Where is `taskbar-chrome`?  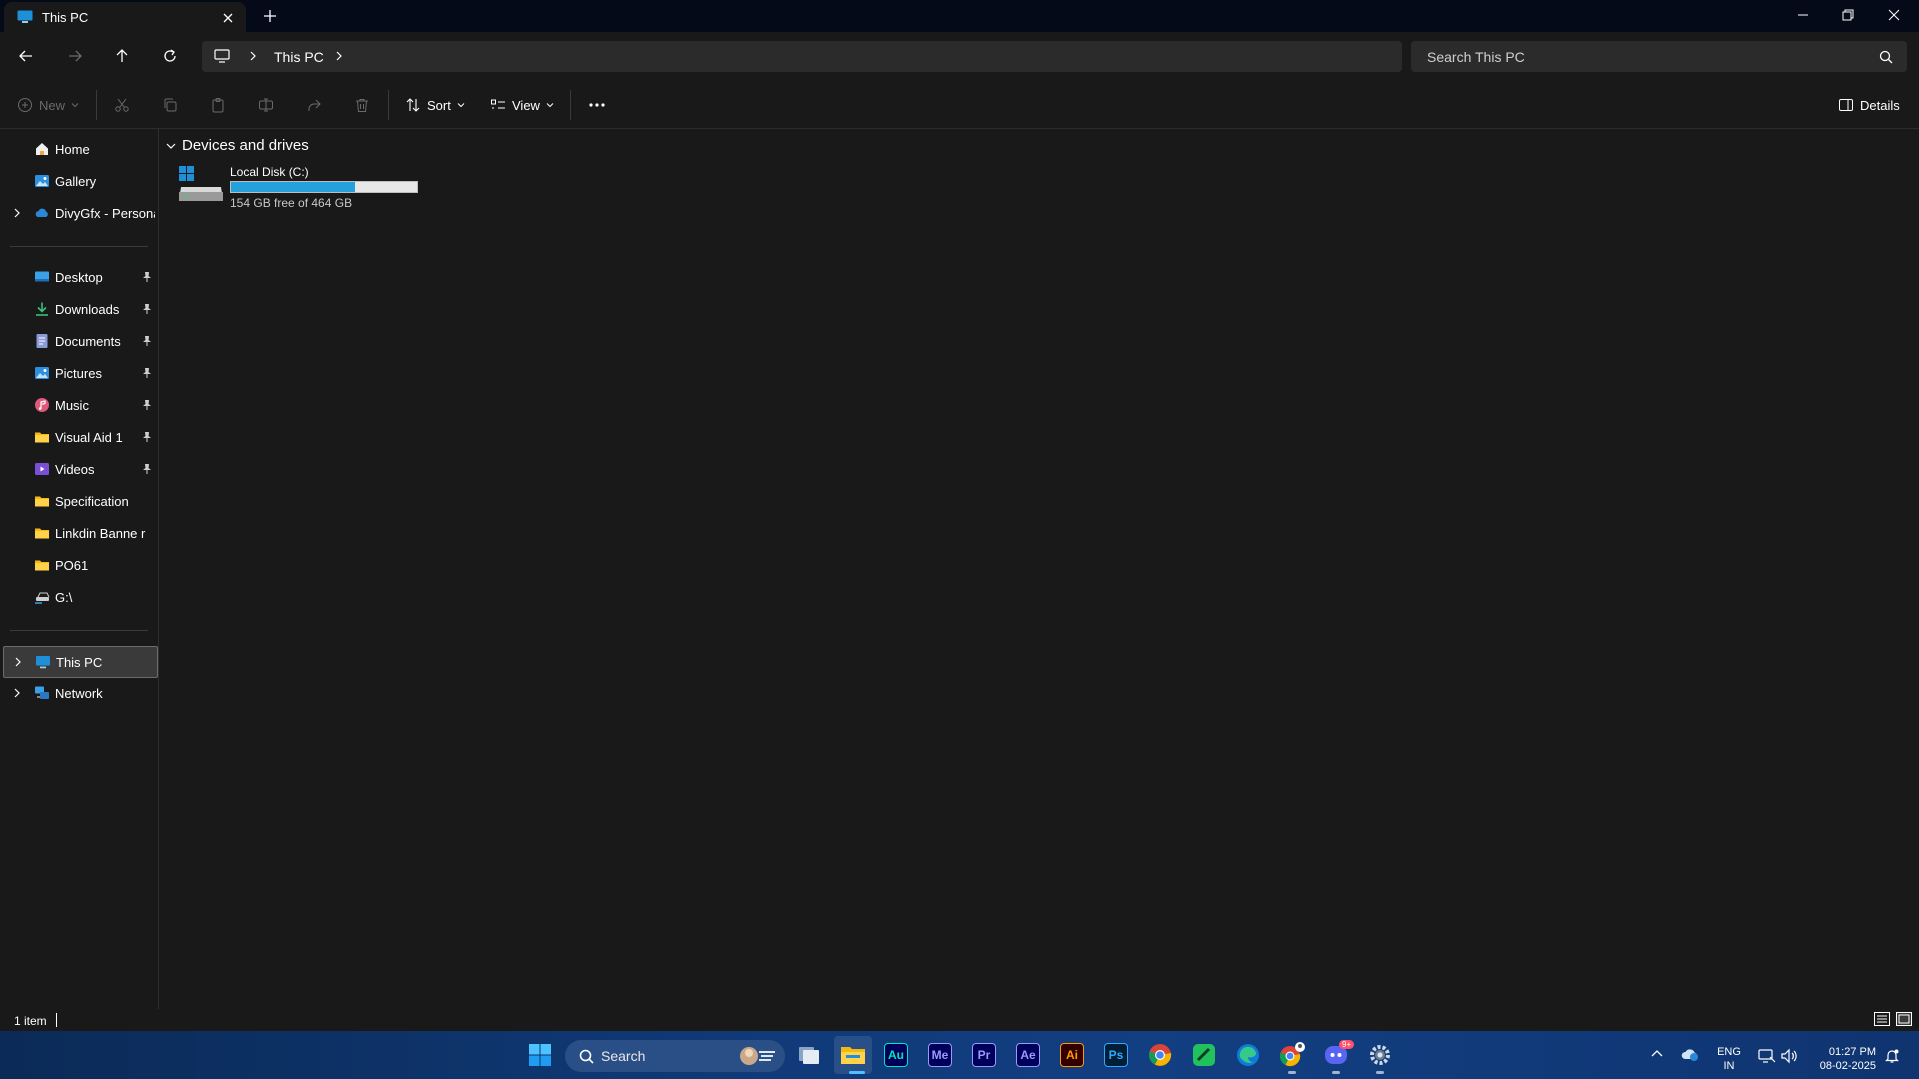 taskbar-chrome is located at coordinates (1160, 1055).